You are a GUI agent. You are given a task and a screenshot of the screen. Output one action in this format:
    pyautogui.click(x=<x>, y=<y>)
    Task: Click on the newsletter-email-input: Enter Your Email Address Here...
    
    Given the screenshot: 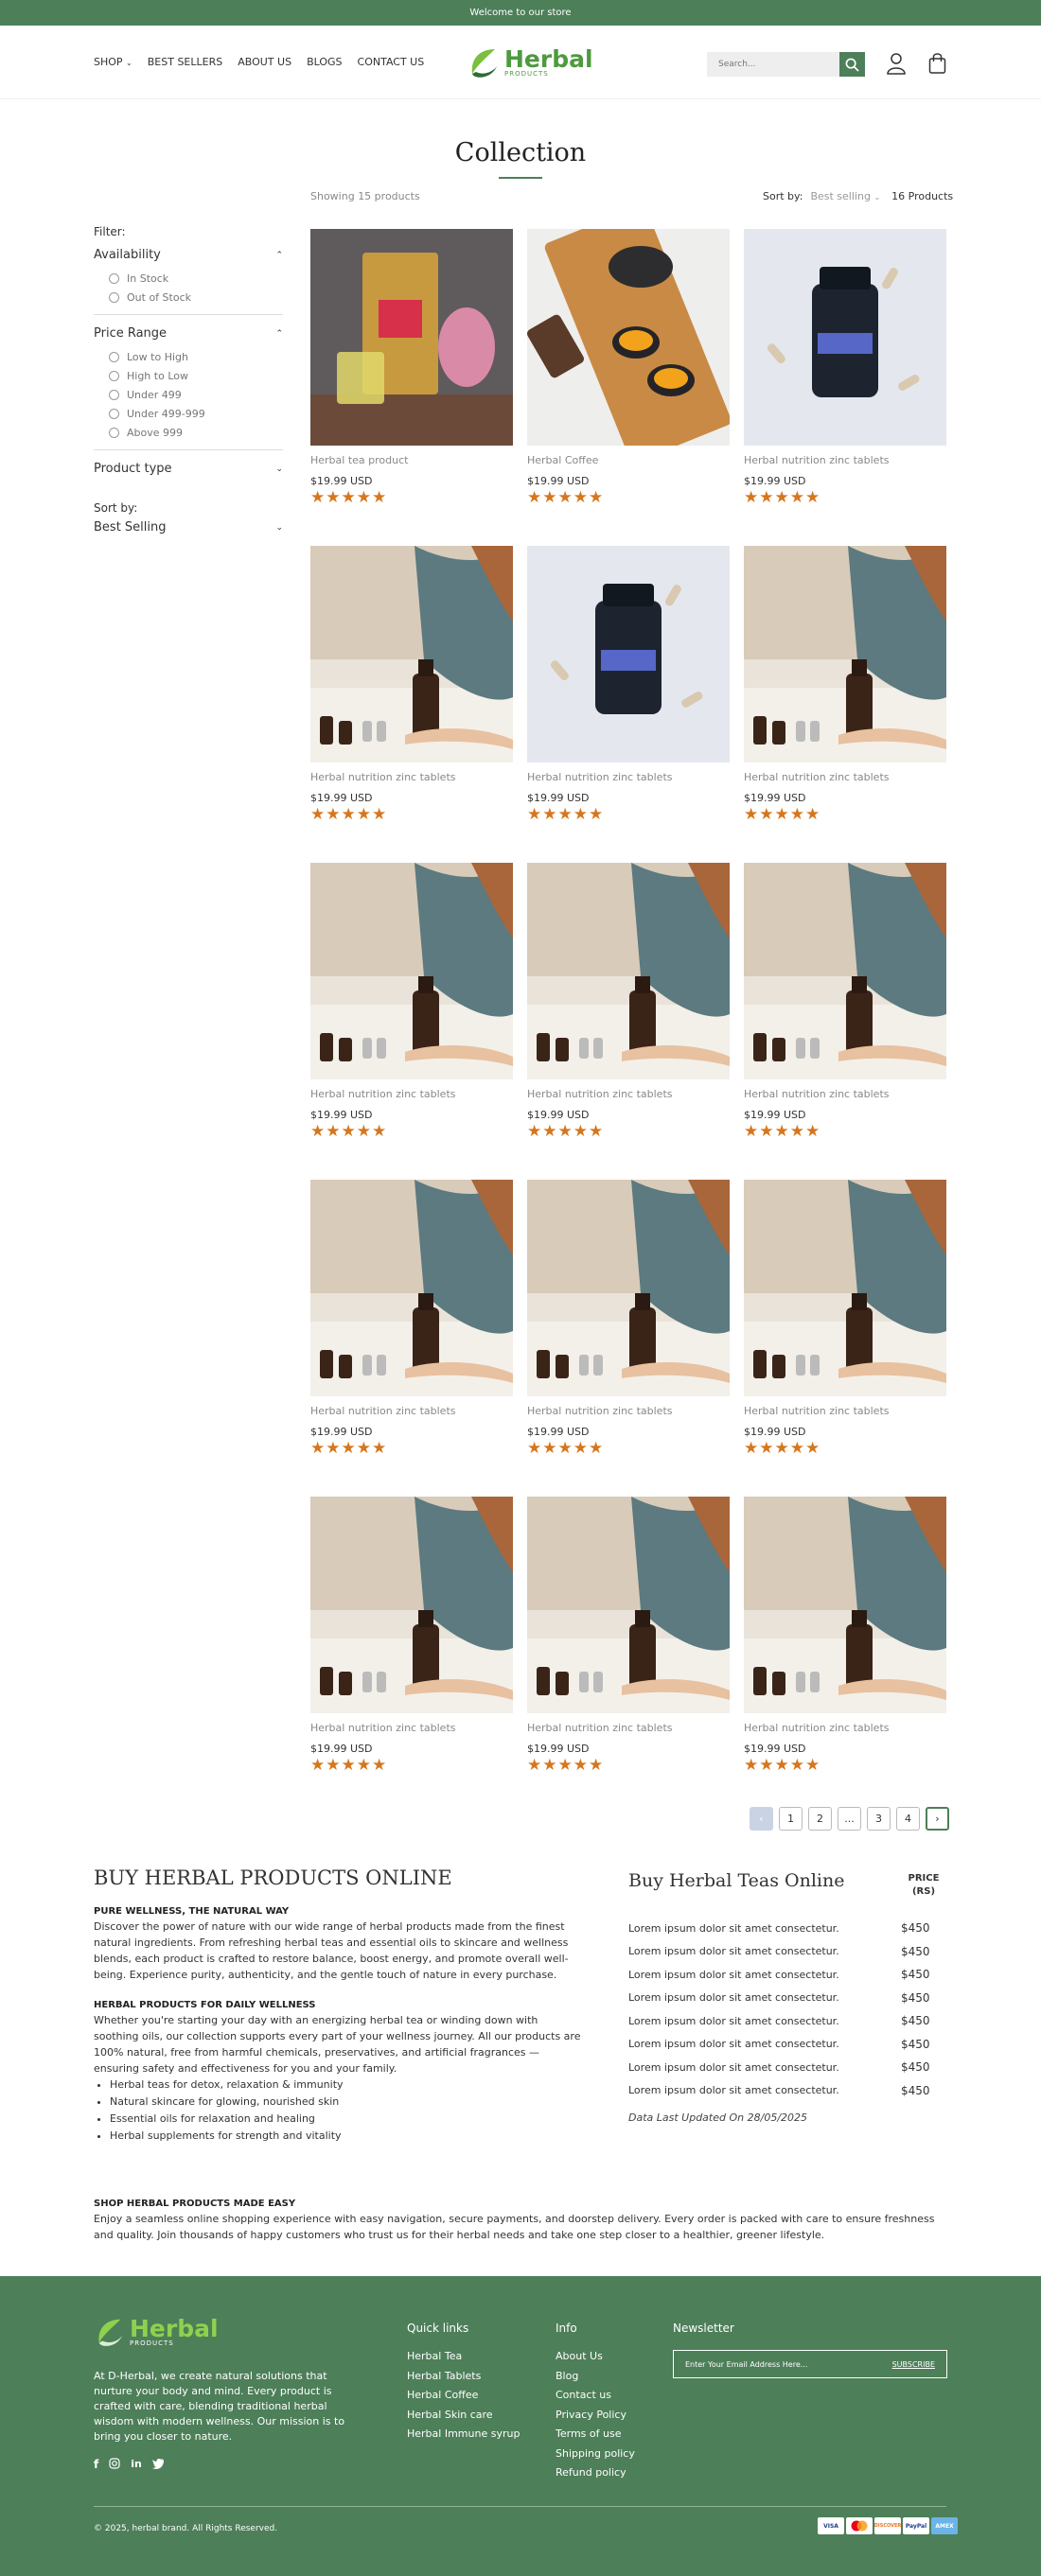 What is the action you would take?
    pyautogui.click(x=746, y=2365)
    